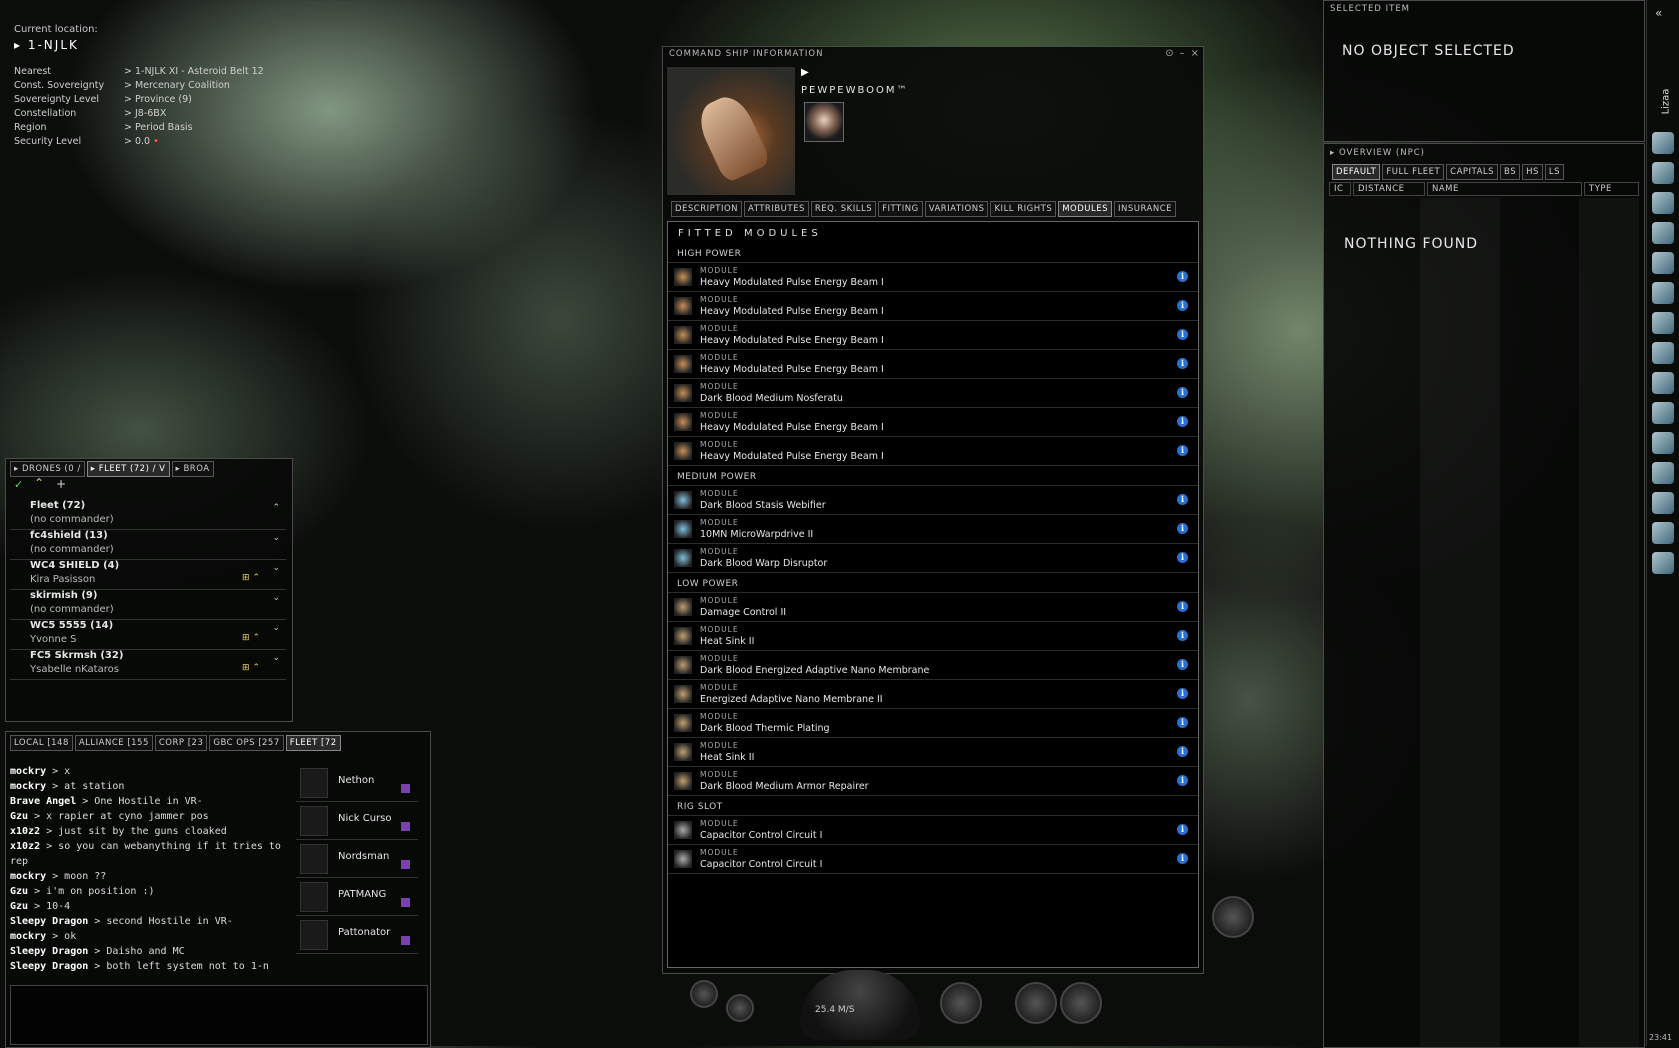 The image size is (1679, 1048). I want to click on fleet-tab: ▸ FLEET (72) / V, so click(128, 469).